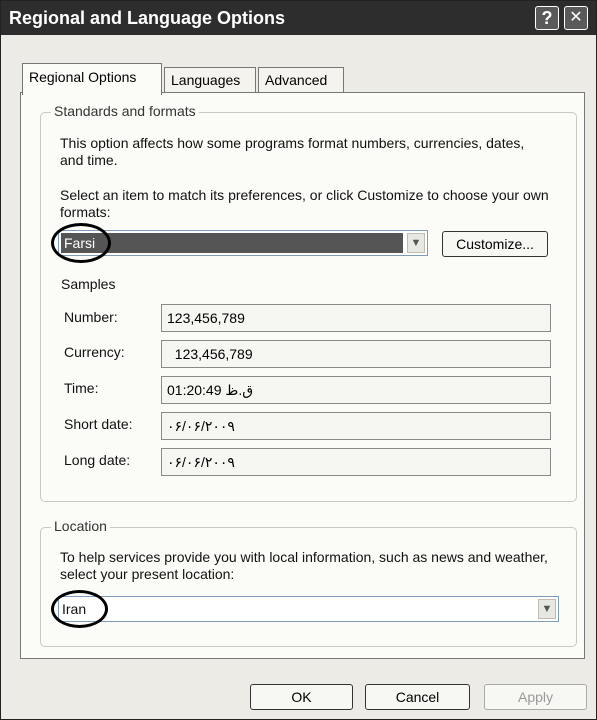 This screenshot has width=597, height=720. Describe the element at coordinates (88, 284) in the screenshot. I see `samples-heading: Samples` at that location.